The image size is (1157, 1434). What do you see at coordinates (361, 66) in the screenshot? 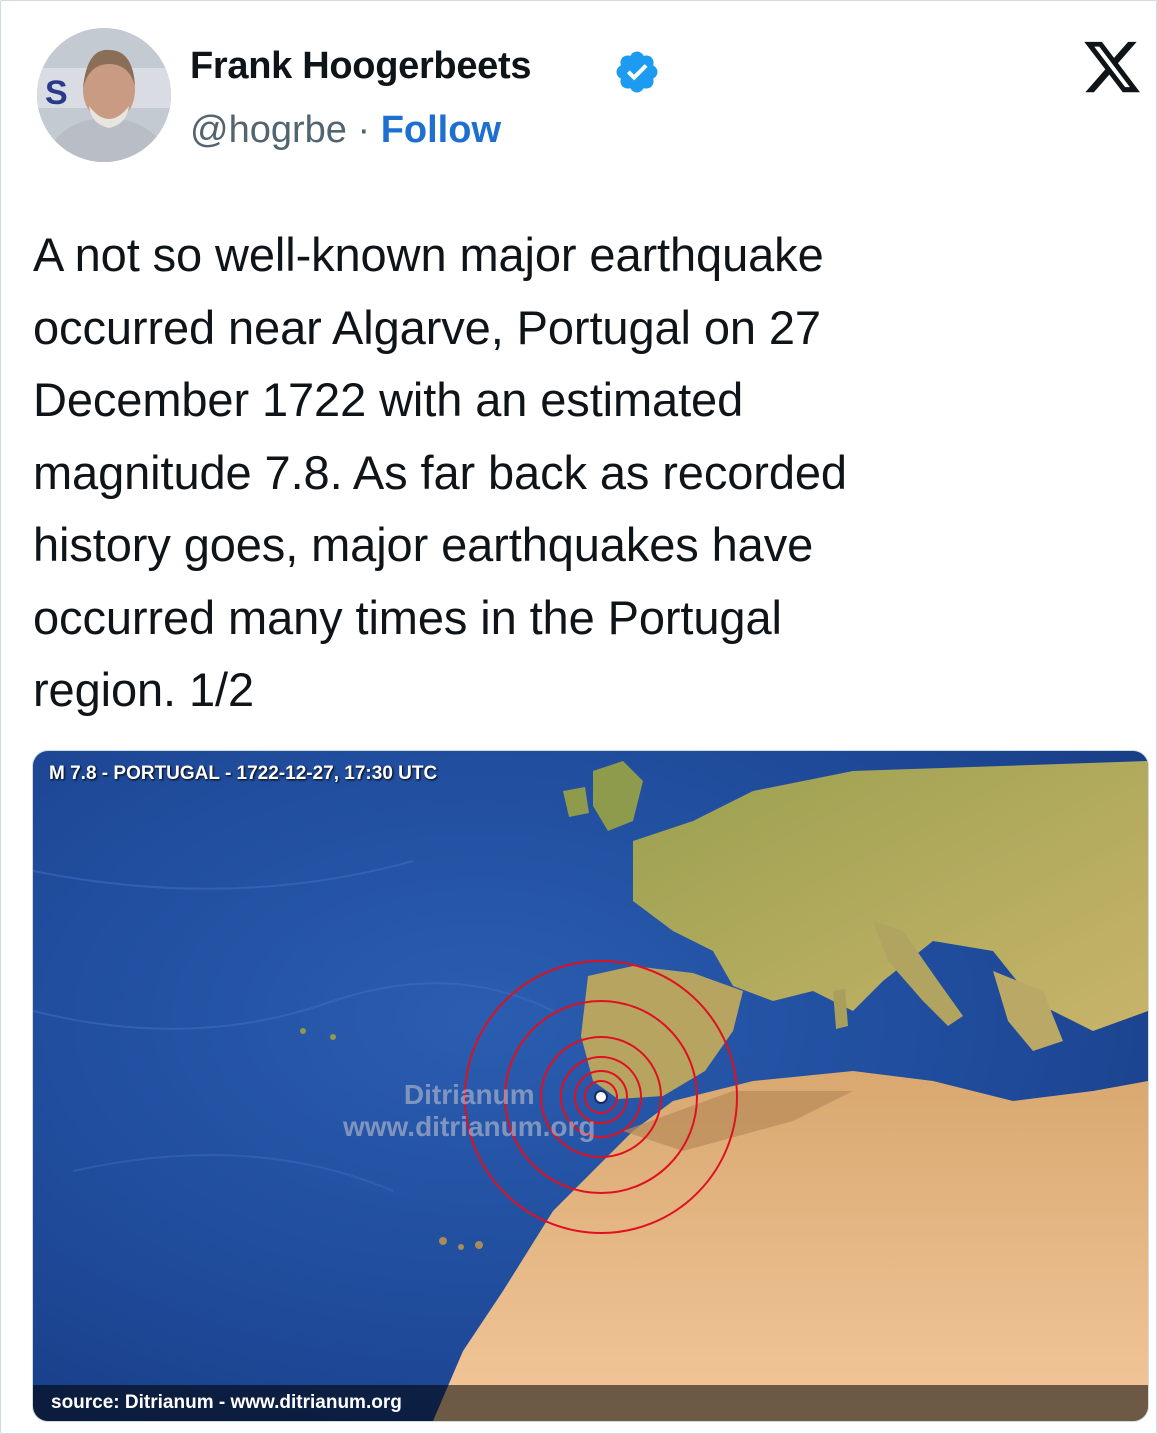
I see `author-name: Frank Hoogerbeets` at bounding box center [361, 66].